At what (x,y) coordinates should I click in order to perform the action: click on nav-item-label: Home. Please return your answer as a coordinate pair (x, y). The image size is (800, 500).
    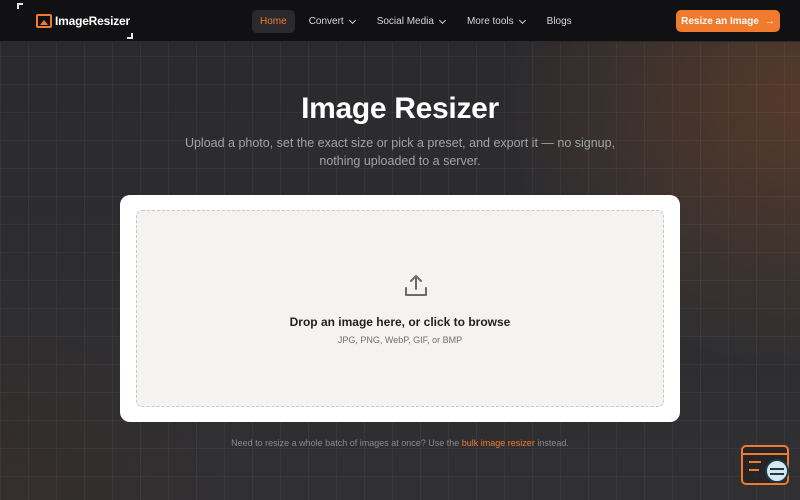
    Looking at the image, I should click on (273, 21).